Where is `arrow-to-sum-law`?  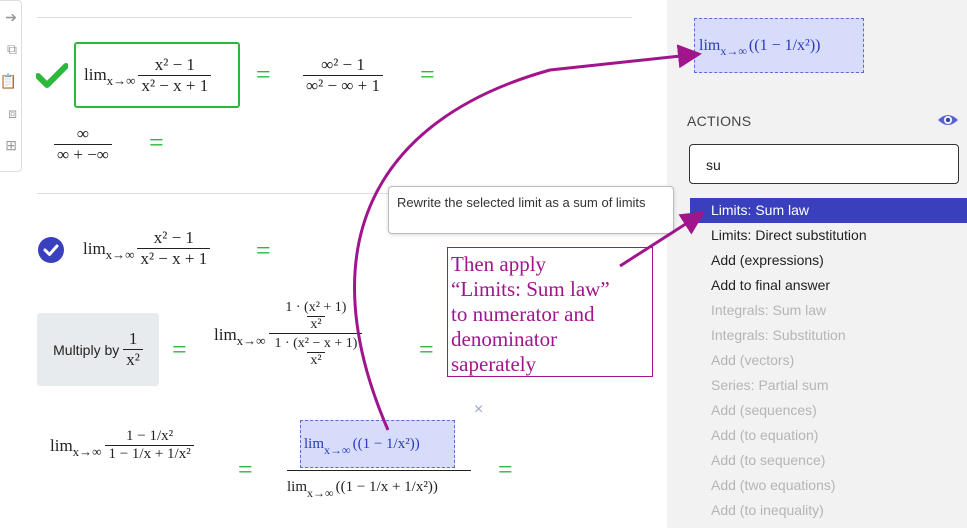
arrow-to-sum-law is located at coordinates (662, 239).